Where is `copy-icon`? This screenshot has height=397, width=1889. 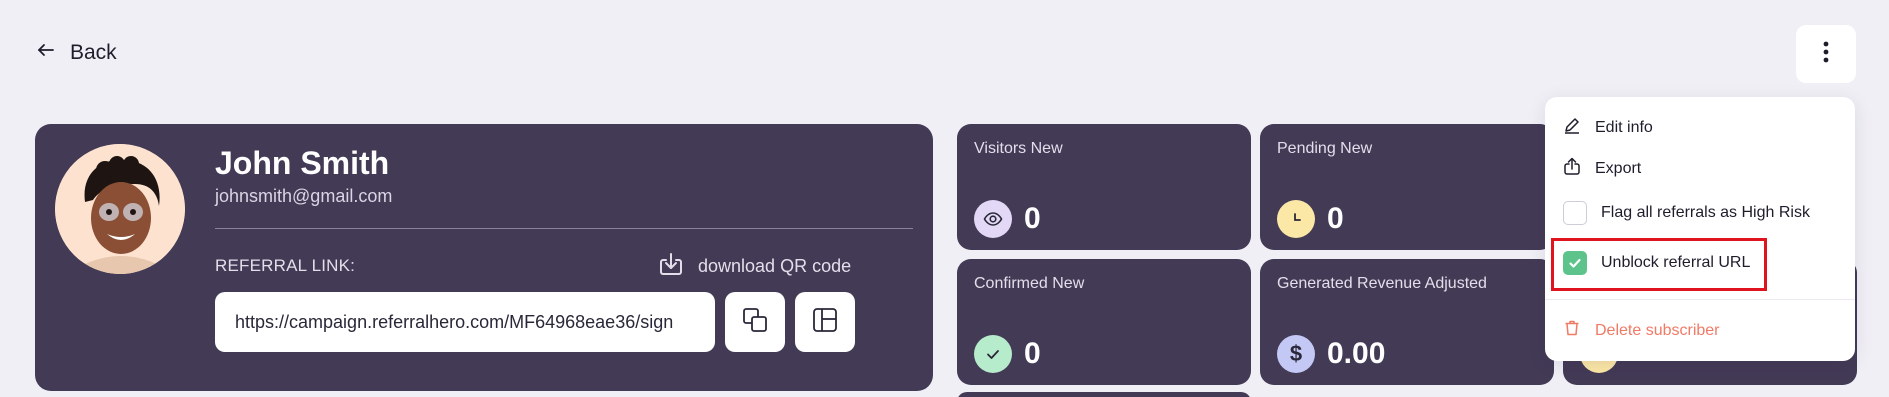 copy-icon is located at coordinates (755, 322).